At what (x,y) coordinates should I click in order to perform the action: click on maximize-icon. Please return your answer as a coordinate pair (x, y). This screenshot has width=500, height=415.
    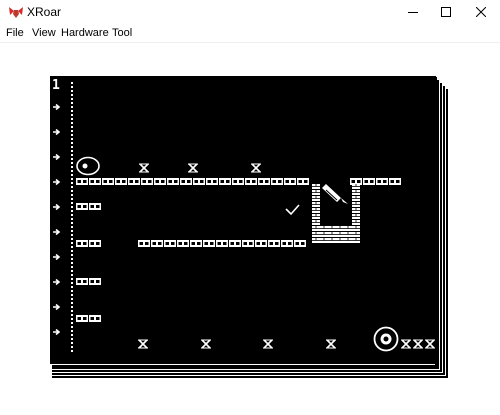
    Looking at the image, I should click on (446, 12).